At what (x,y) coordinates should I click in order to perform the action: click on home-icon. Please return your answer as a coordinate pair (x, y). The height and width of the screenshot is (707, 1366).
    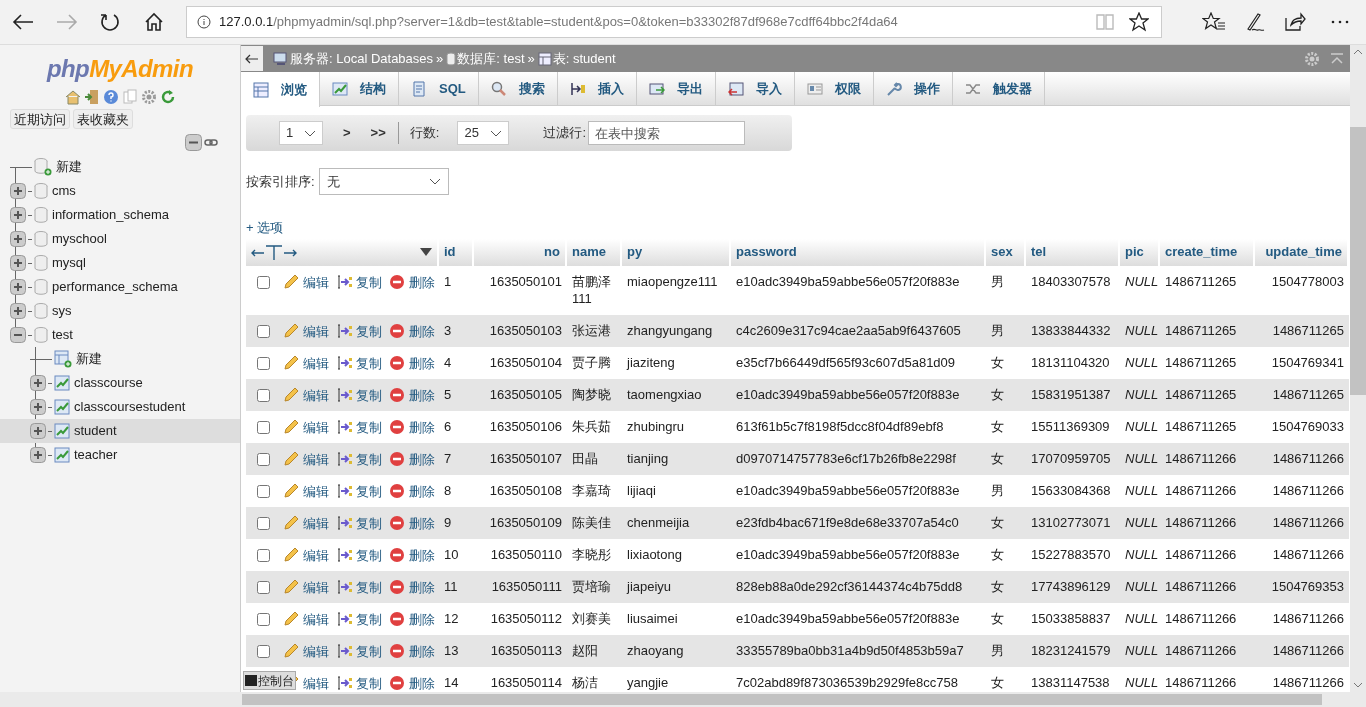
    Looking at the image, I should click on (154, 22).